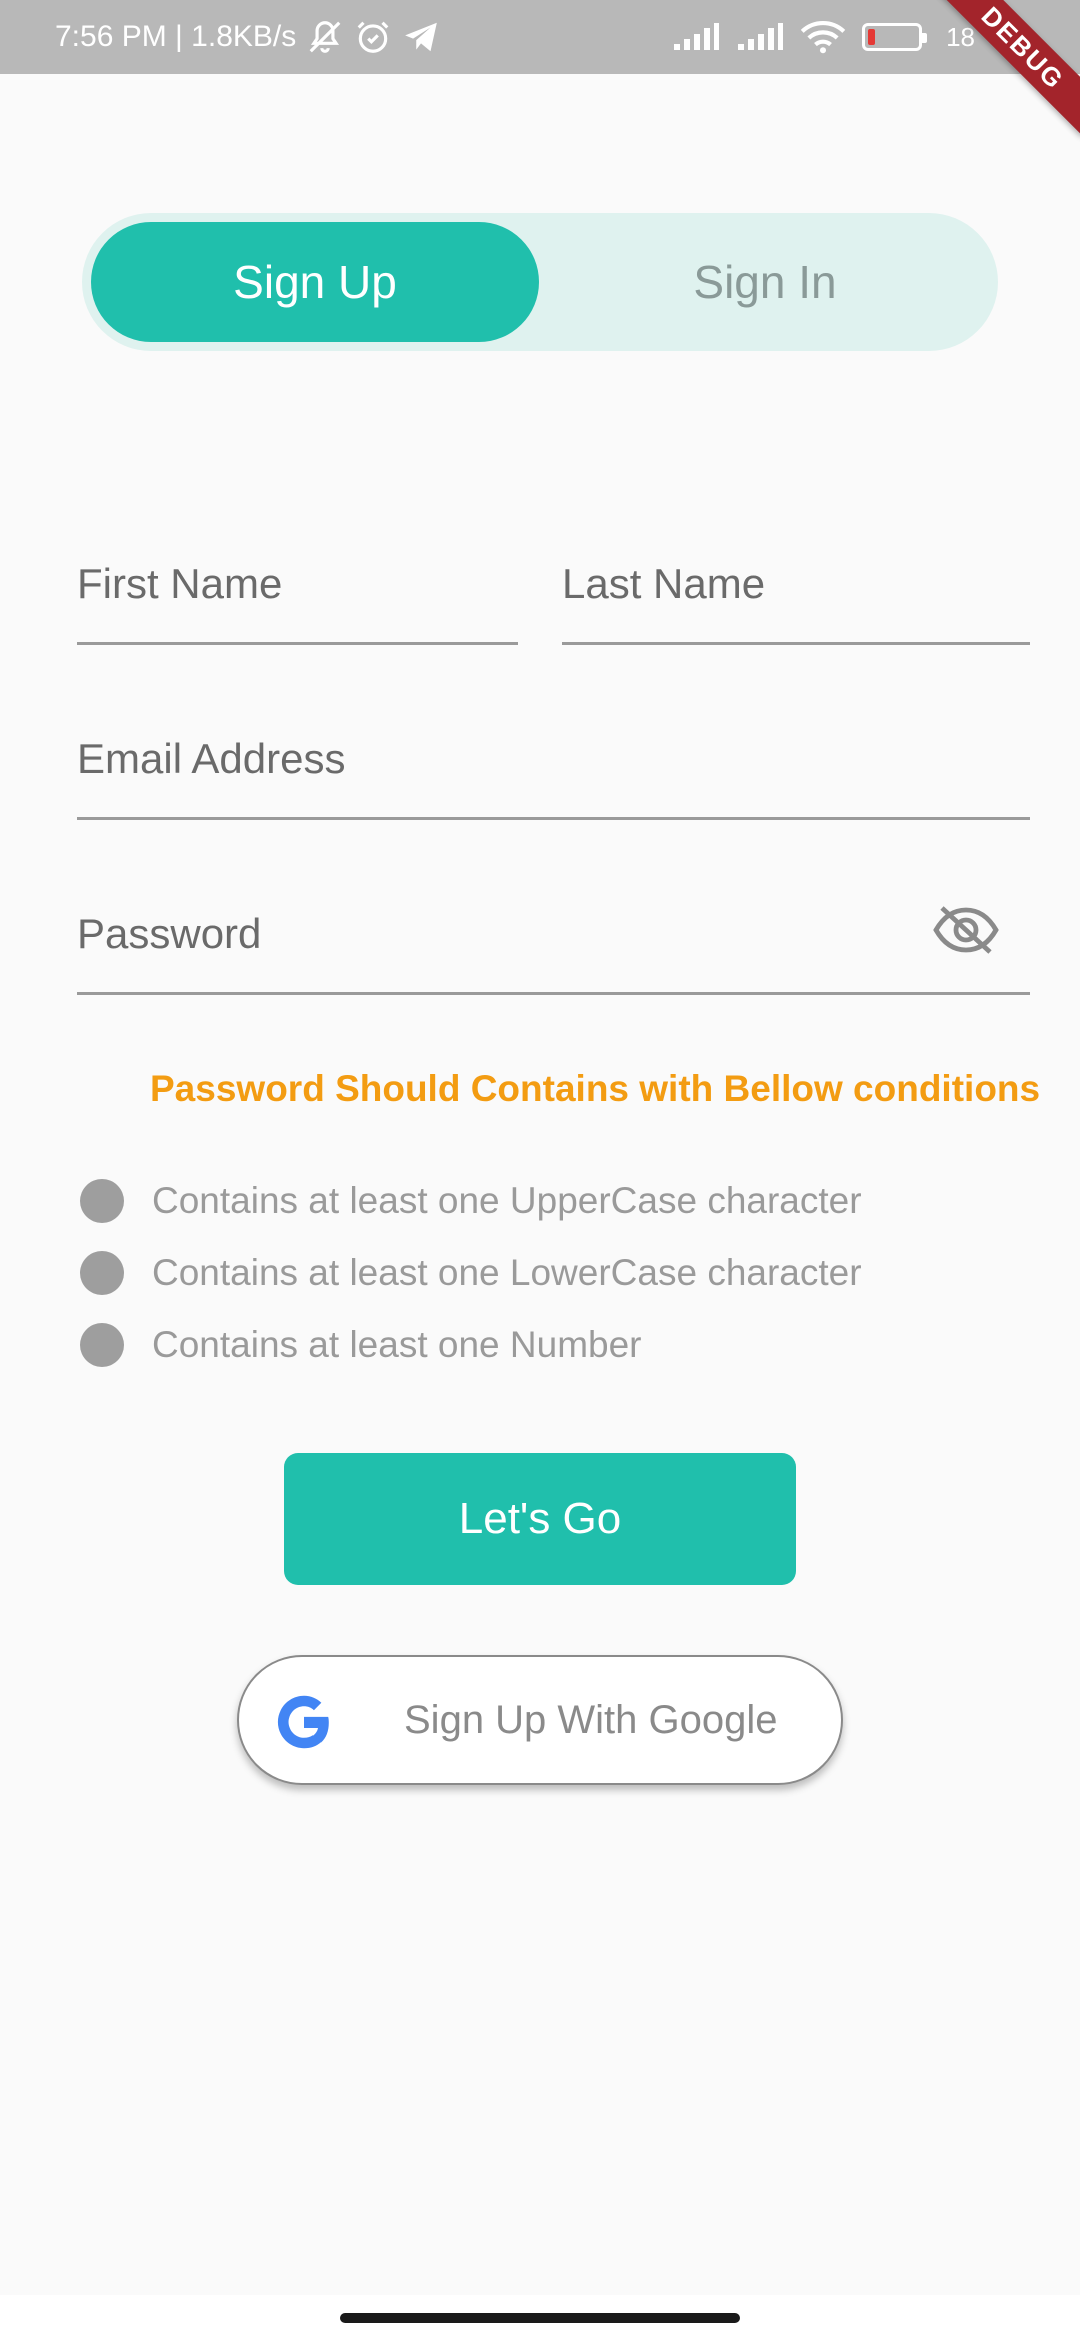  What do you see at coordinates (895, 37) in the screenshot?
I see `battery-icon` at bounding box center [895, 37].